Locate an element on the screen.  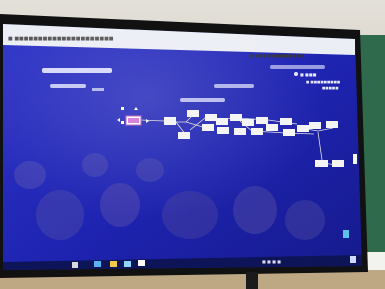
monitor-stand is located at coordinates (252, 280).